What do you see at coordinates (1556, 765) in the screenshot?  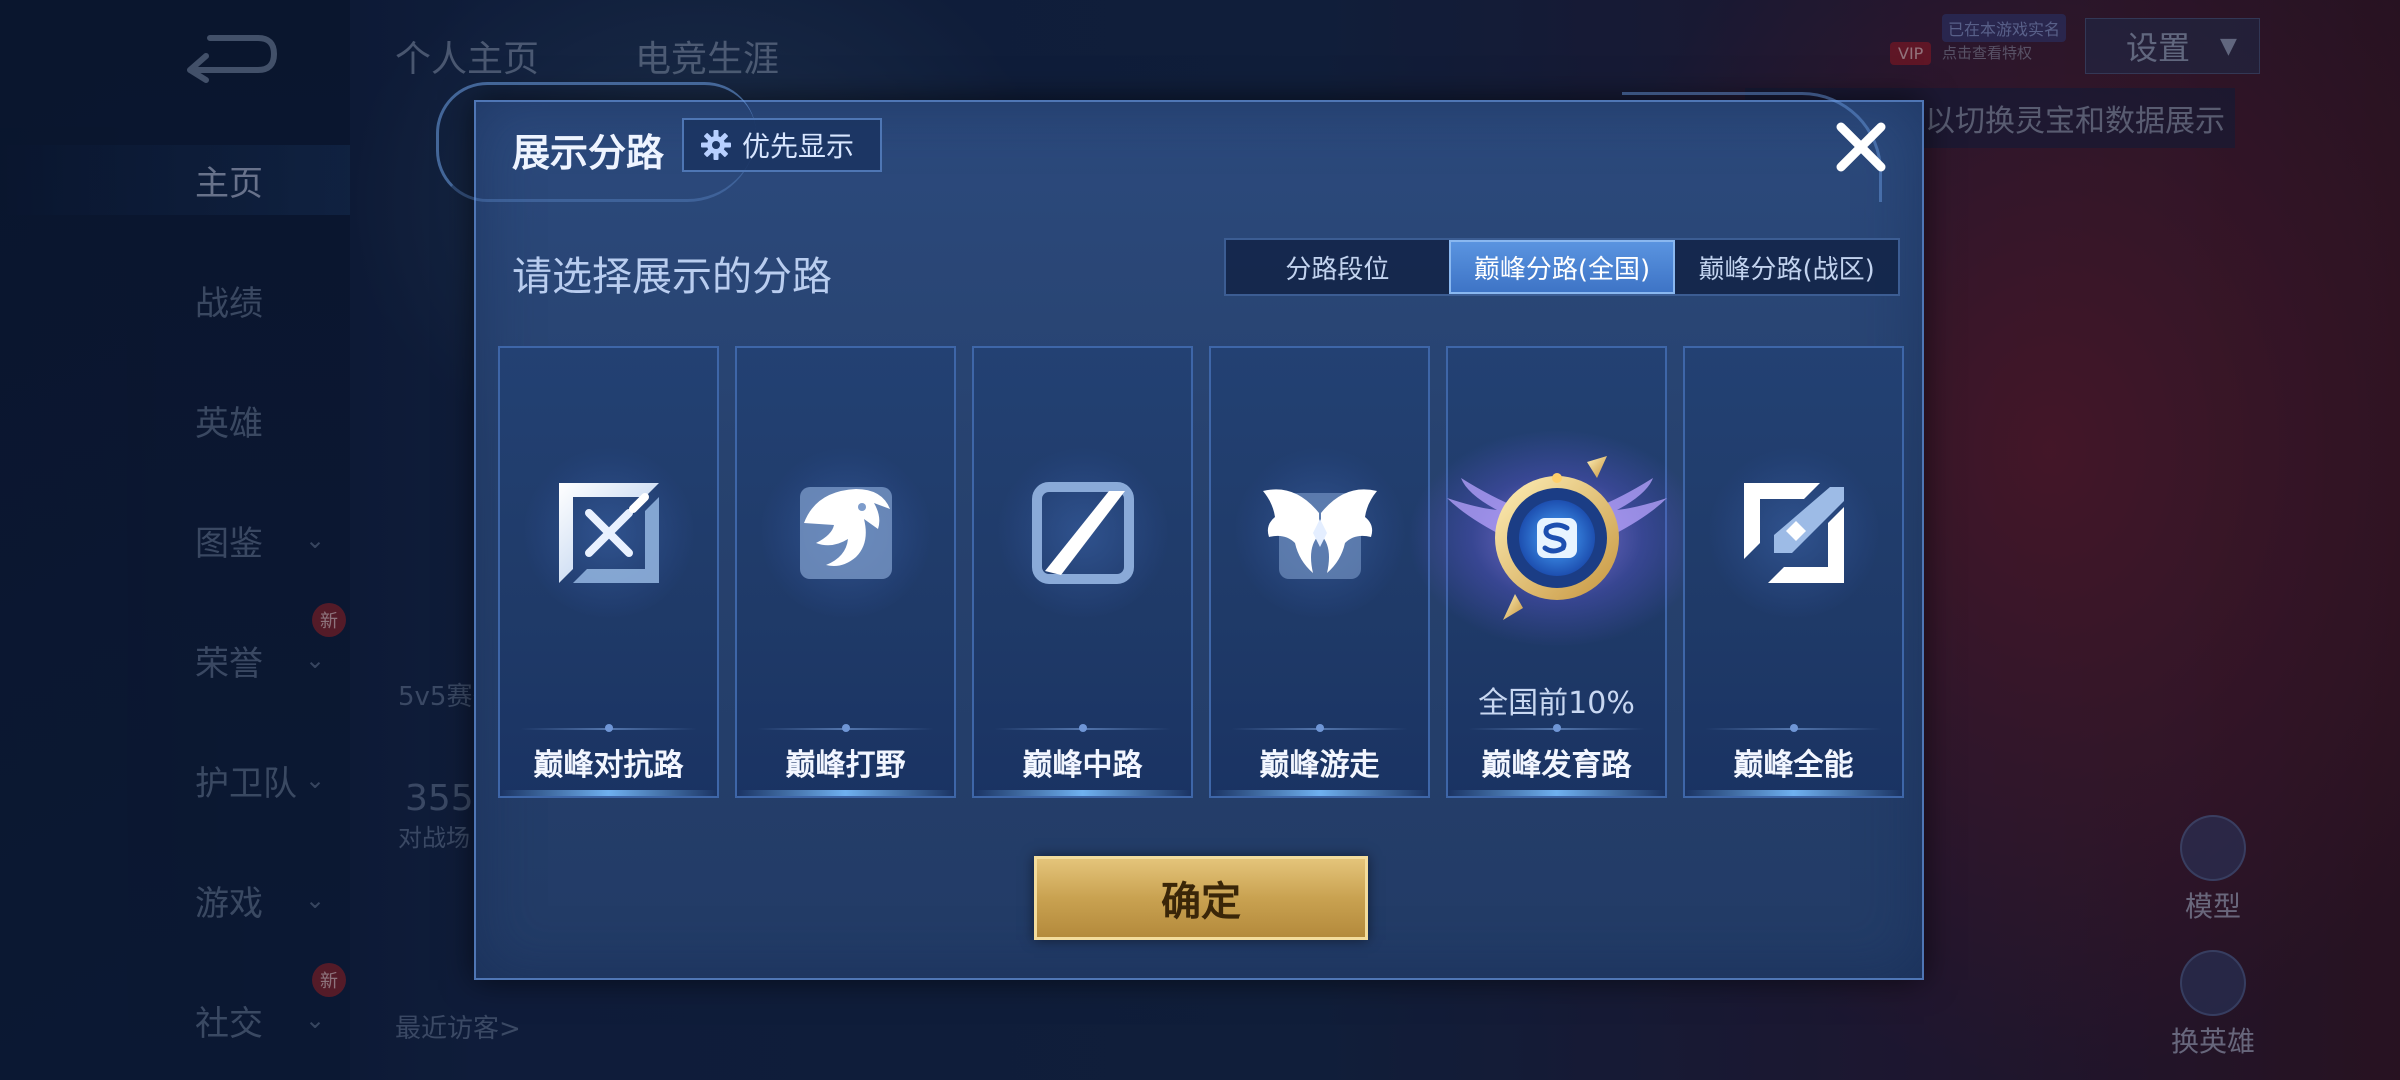 I see `lane-card-label: 巅峰发育路` at bounding box center [1556, 765].